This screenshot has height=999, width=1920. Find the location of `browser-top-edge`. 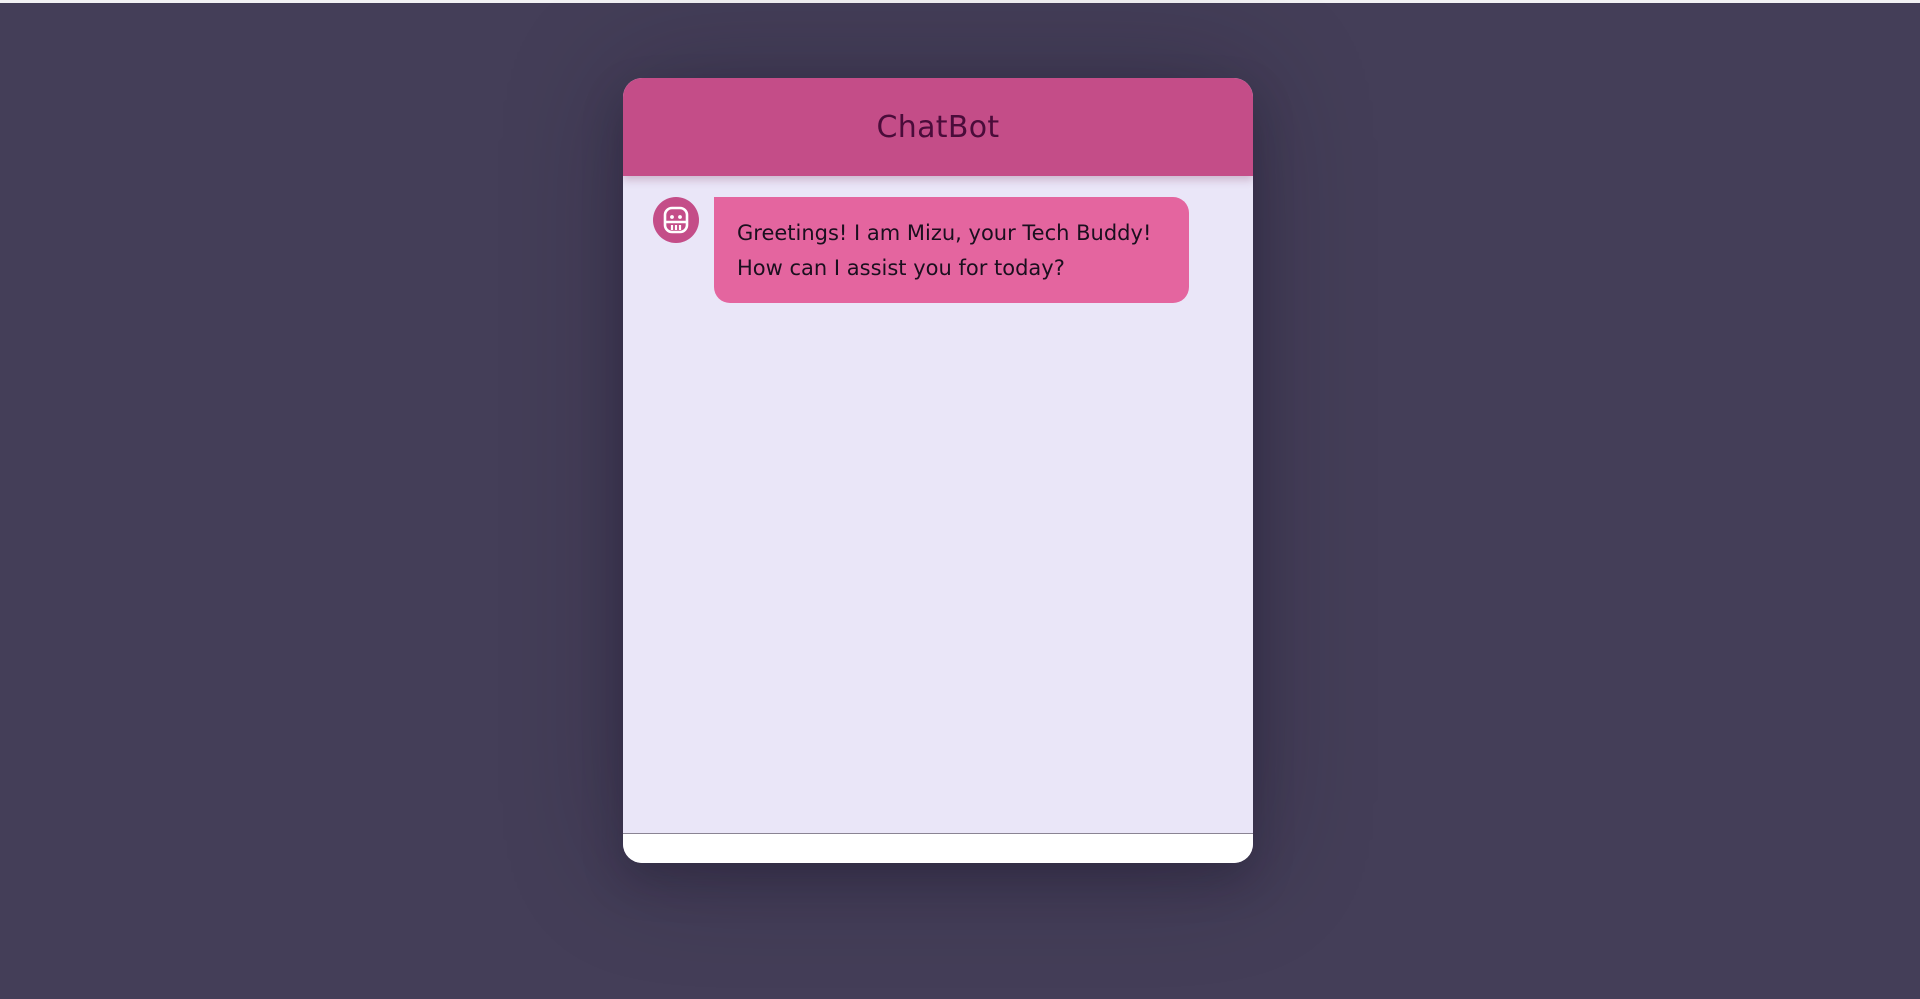

browser-top-edge is located at coordinates (960, 1).